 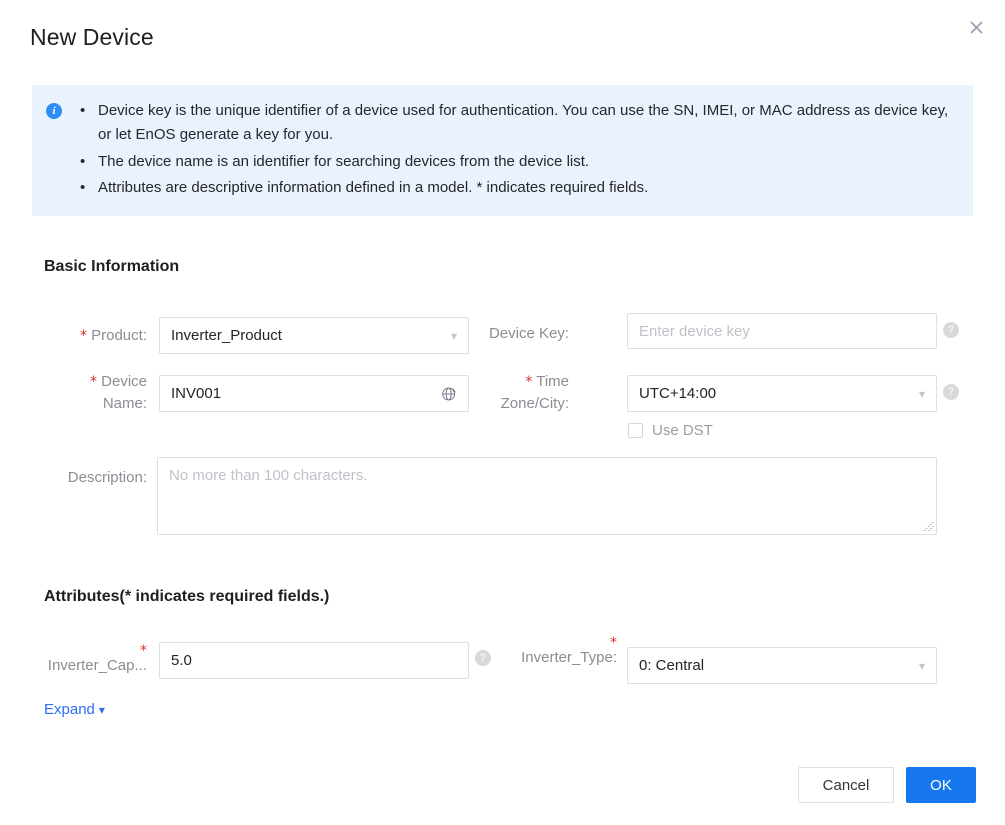 What do you see at coordinates (782, 393) in the screenshot?
I see `time-zone-select: UTC+14:00 ▾` at bounding box center [782, 393].